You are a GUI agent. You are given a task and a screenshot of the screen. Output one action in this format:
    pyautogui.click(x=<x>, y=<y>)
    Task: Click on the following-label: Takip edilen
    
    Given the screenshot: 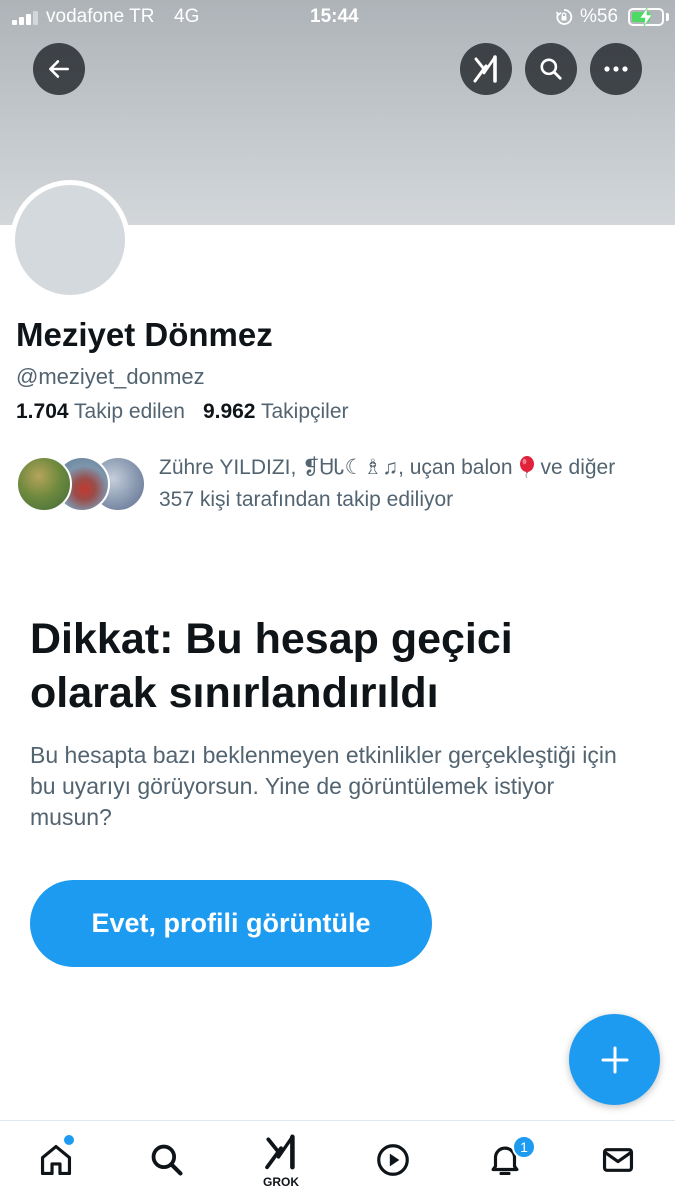 What is the action you would take?
    pyautogui.click(x=129, y=411)
    